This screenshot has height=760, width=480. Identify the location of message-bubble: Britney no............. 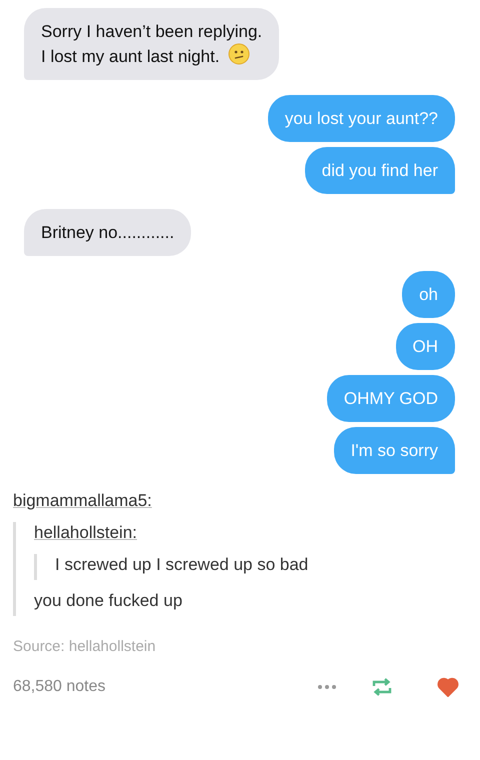
(108, 232).